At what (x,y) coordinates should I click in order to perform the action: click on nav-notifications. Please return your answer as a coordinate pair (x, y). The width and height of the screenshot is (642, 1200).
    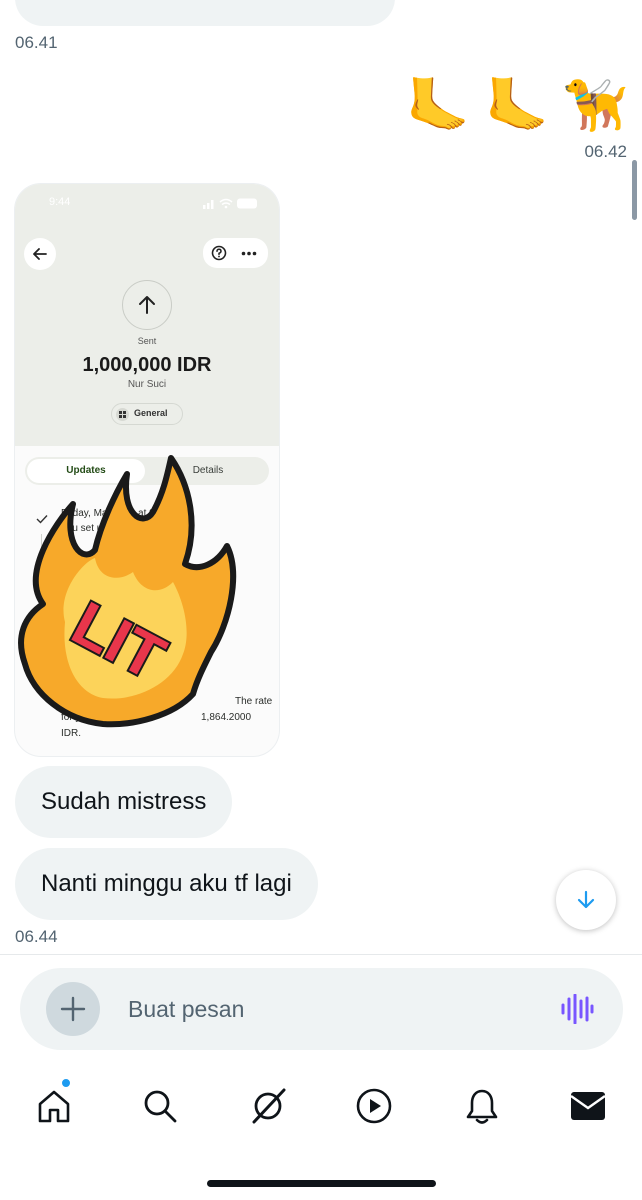
    Looking at the image, I should click on (482, 1106).